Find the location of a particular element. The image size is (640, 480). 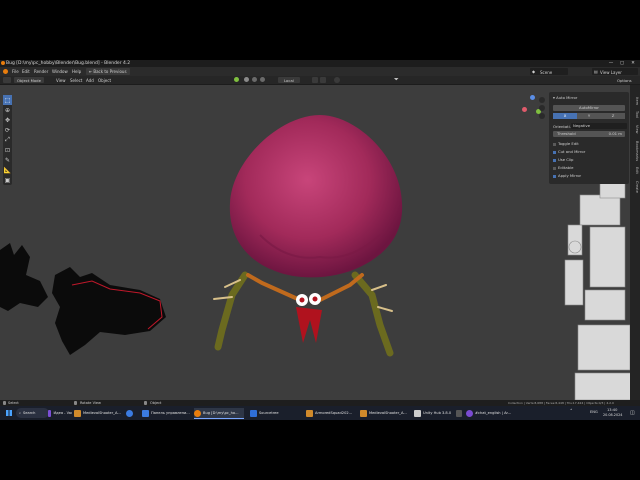

header-menu-add: Add is located at coordinates (90, 80).